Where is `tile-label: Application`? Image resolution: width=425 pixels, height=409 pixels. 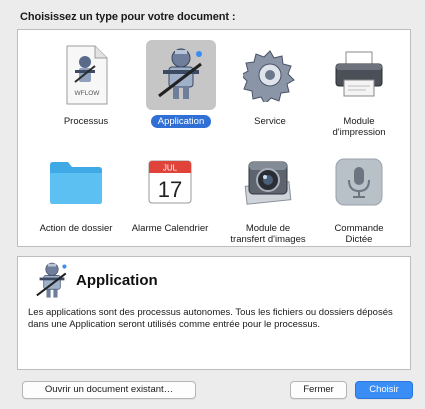 tile-label: Application is located at coordinates (181, 121).